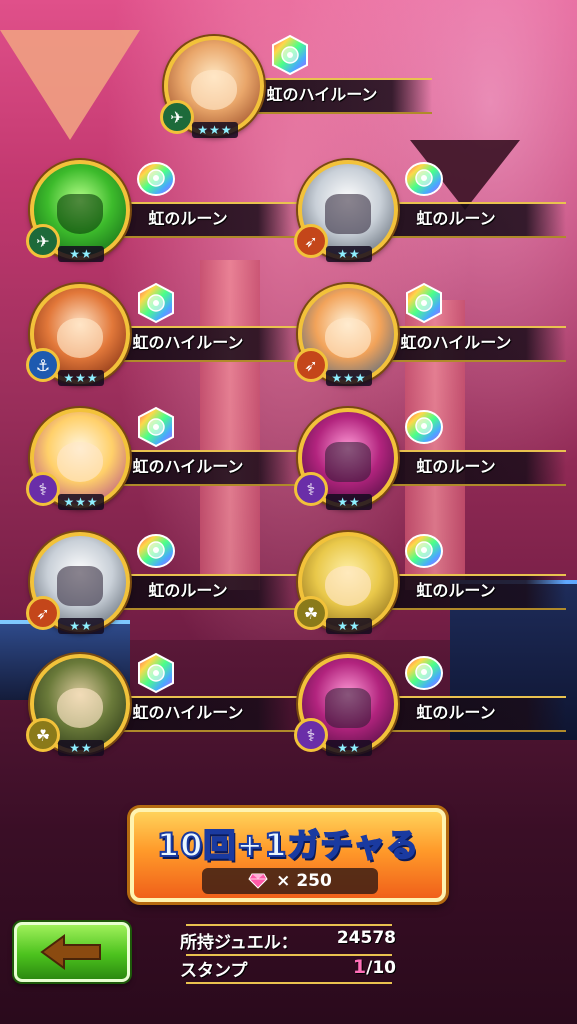  I want to click on water-element-icon: ⚓, so click(43, 365).